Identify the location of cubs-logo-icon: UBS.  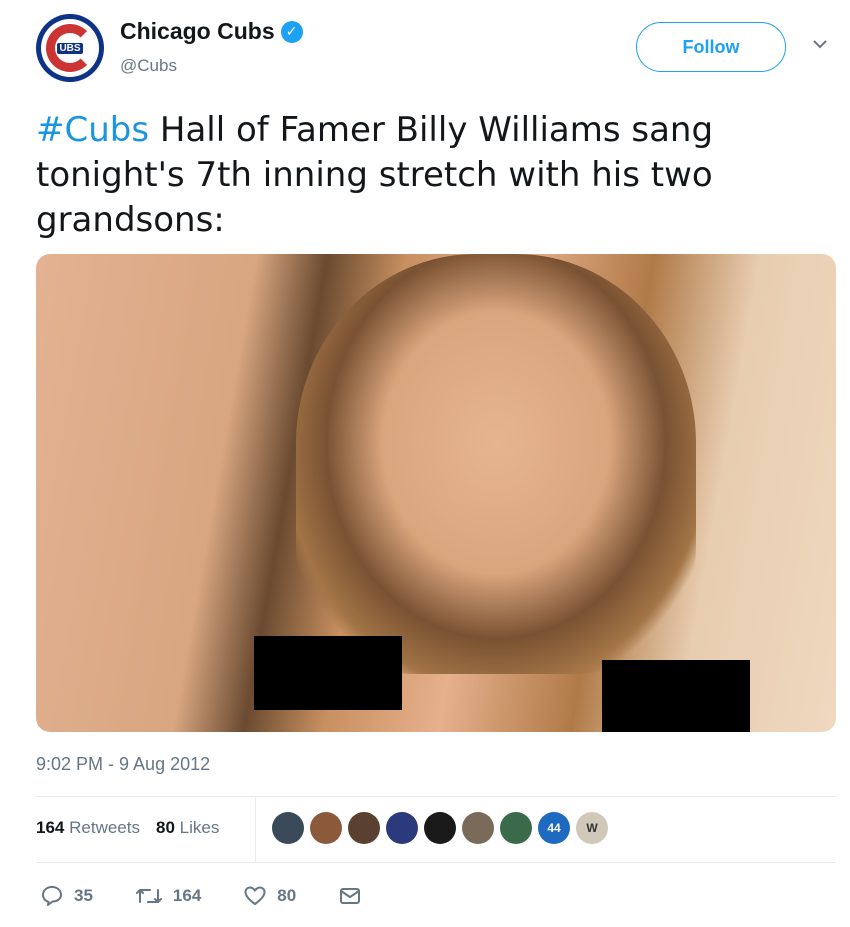
(70, 48).